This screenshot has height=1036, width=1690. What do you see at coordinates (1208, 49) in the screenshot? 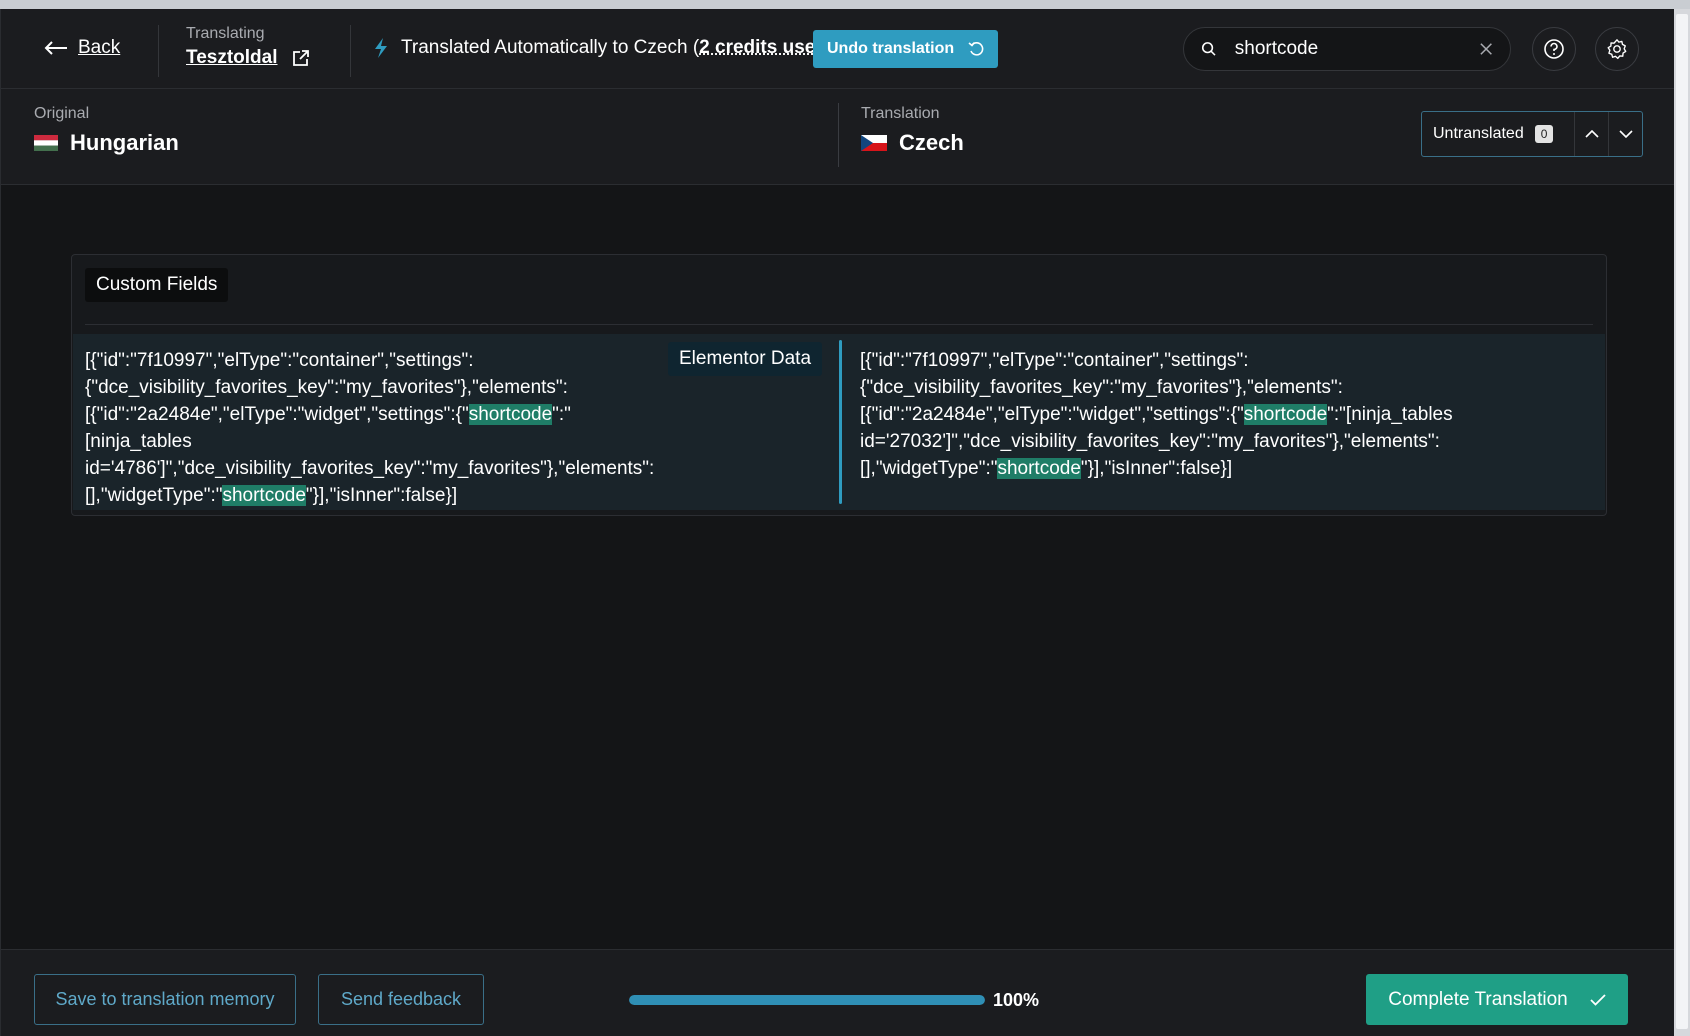
I see `search-icon` at bounding box center [1208, 49].